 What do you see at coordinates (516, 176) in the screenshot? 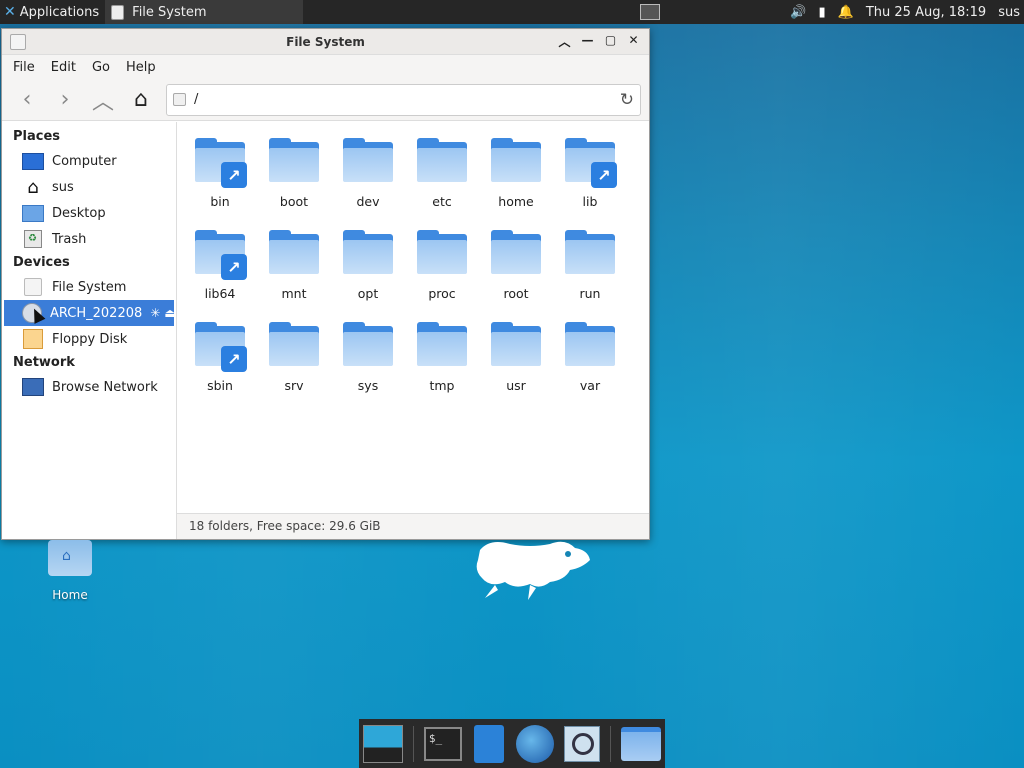
I see `folder-item: home` at bounding box center [516, 176].